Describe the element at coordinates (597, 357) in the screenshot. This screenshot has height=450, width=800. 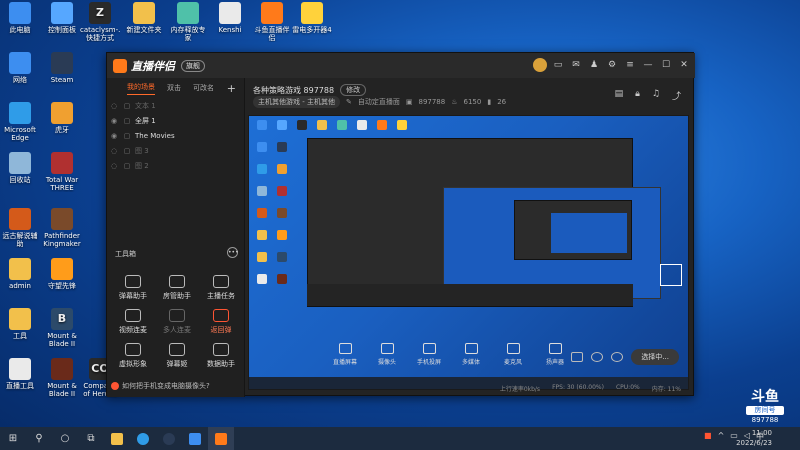
I see `eye-icon` at that location.